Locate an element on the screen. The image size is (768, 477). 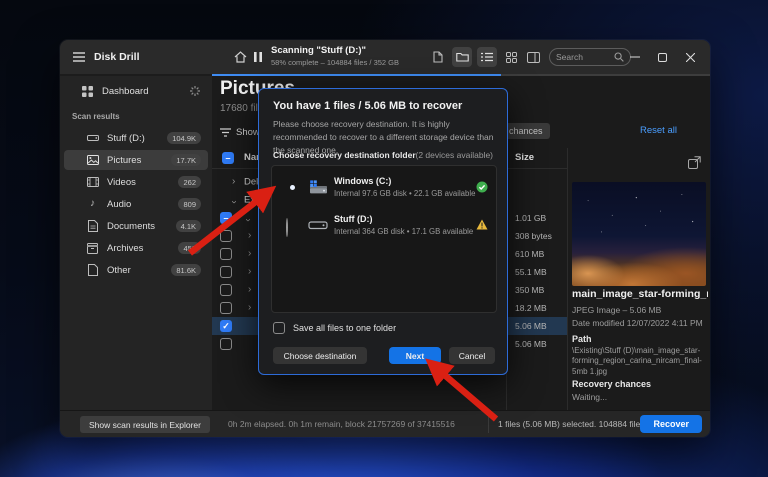
home-icon is located at coordinates (240, 57).